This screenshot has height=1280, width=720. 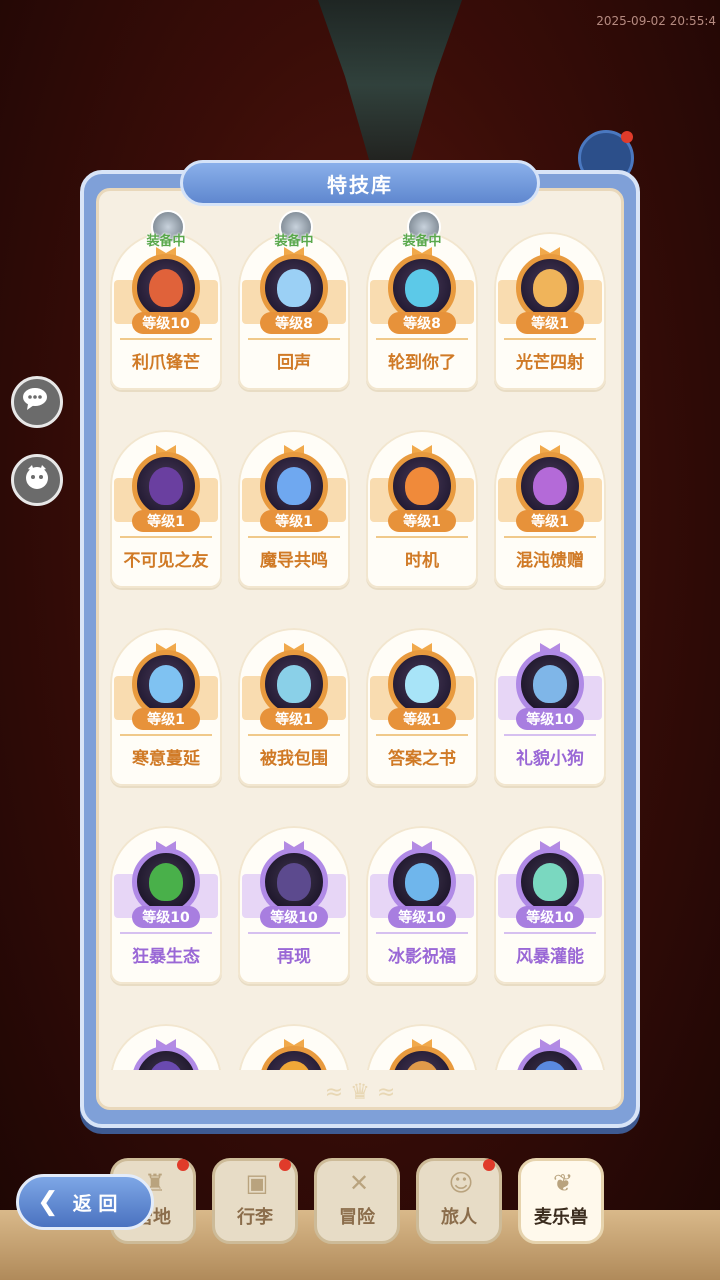 I want to click on skill-card: 等级8 轮到你了 装备中, so click(x=422, y=300).